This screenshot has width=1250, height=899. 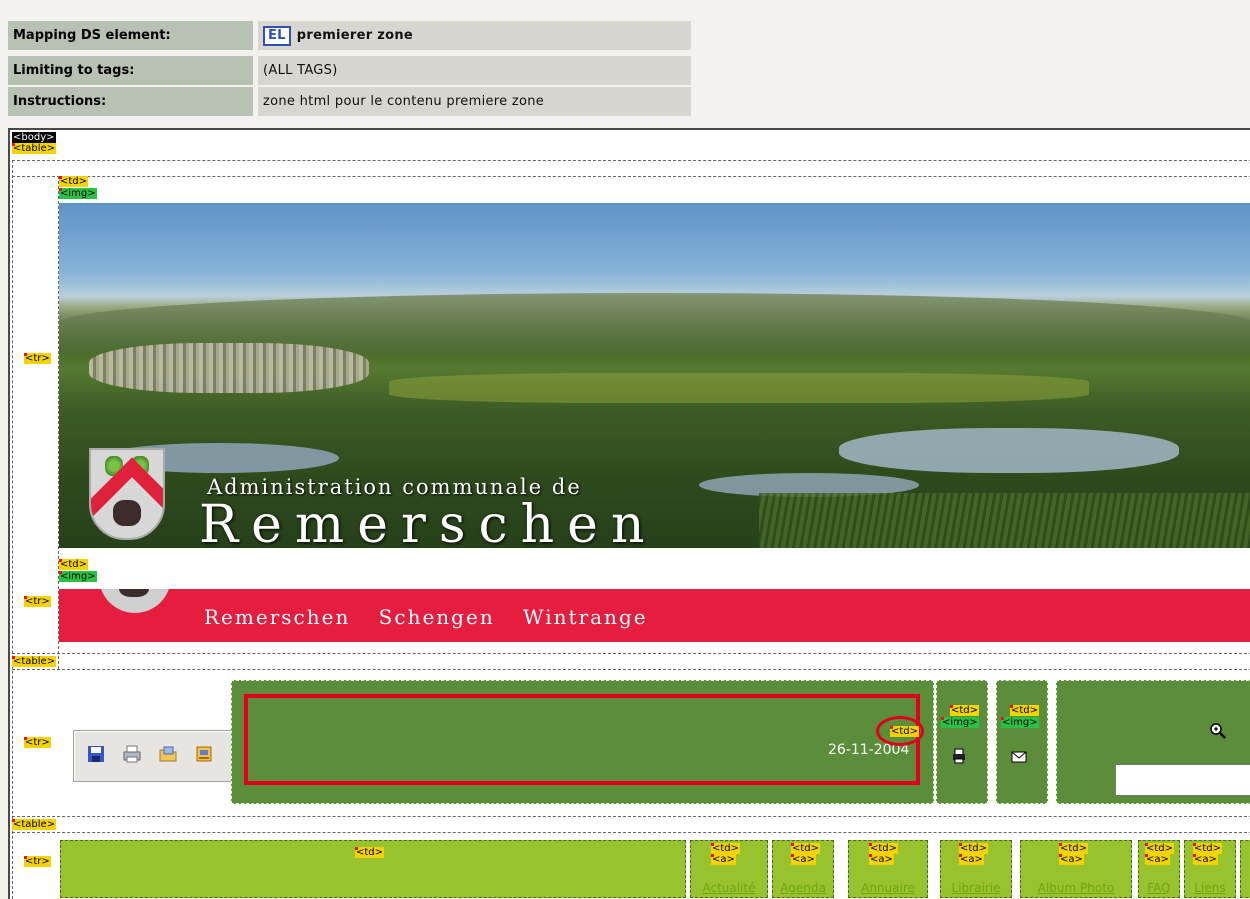 I want to click on nav-link-librairie: Librairie, so click(x=976, y=888).